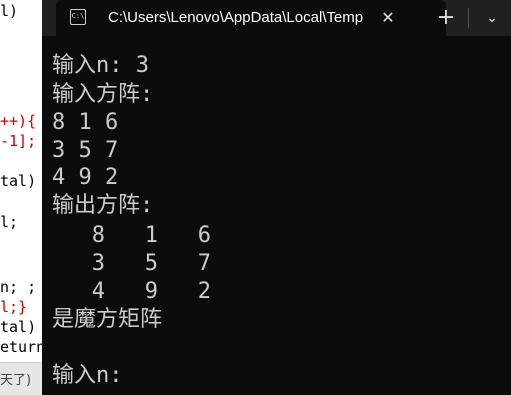 This screenshot has width=511, height=395. What do you see at coordinates (87, 375) in the screenshot?
I see `terminal-prompt-line: 输入n:` at bounding box center [87, 375].